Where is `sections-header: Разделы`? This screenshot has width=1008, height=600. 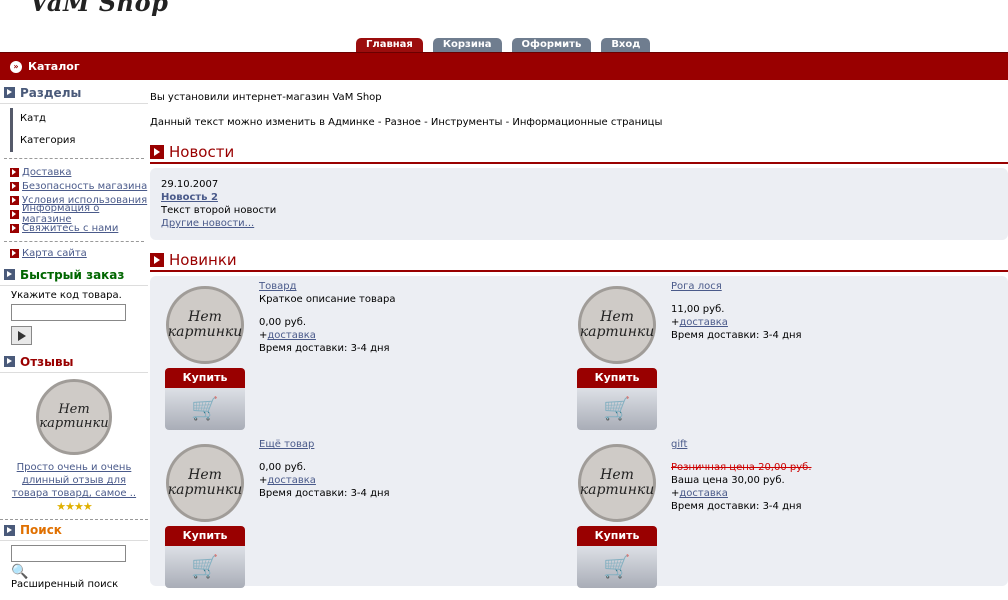
sections-header: Разделы is located at coordinates (74, 93).